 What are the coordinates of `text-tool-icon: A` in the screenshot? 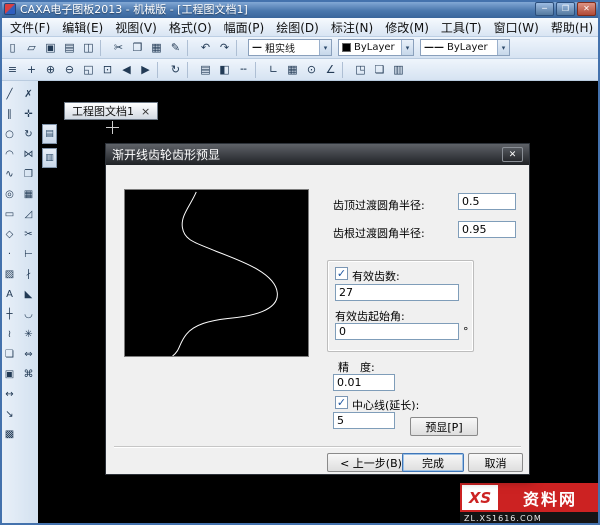 It's located at (9, 294).